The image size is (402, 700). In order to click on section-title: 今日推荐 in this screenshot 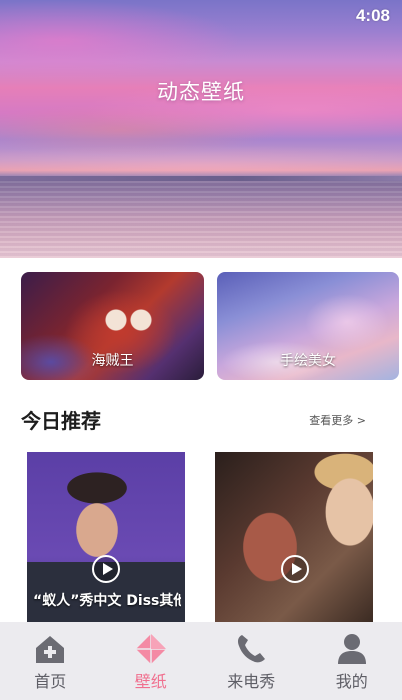, I will do `click(61, 421)`.